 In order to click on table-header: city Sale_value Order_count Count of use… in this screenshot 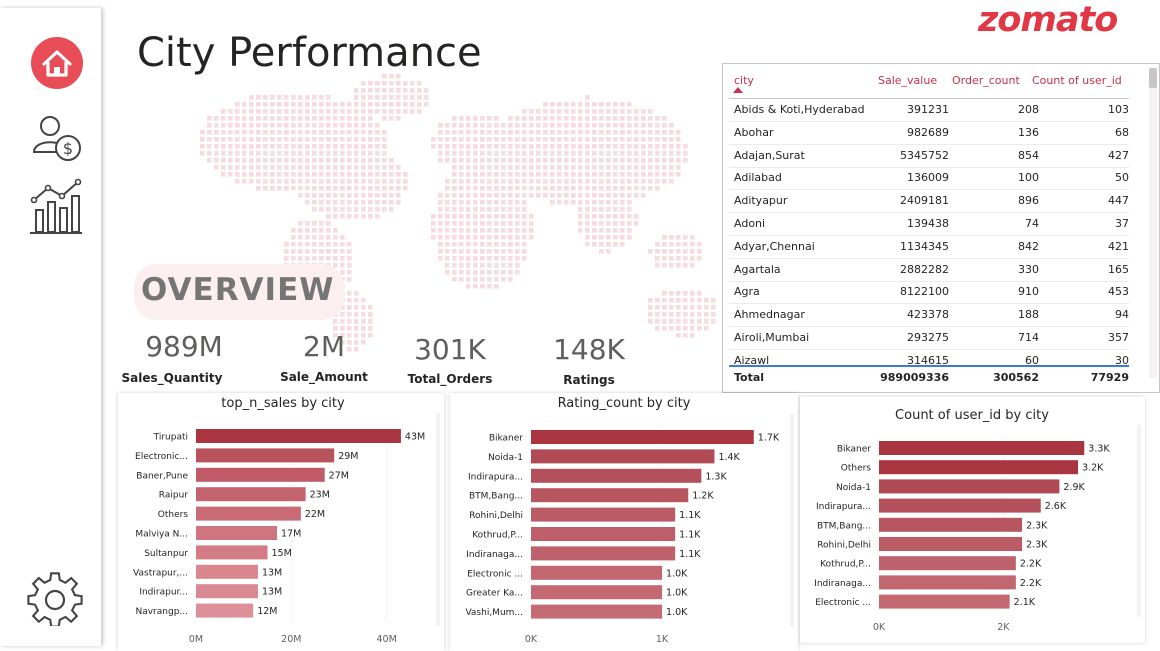, I will do `click(933, 81)`.